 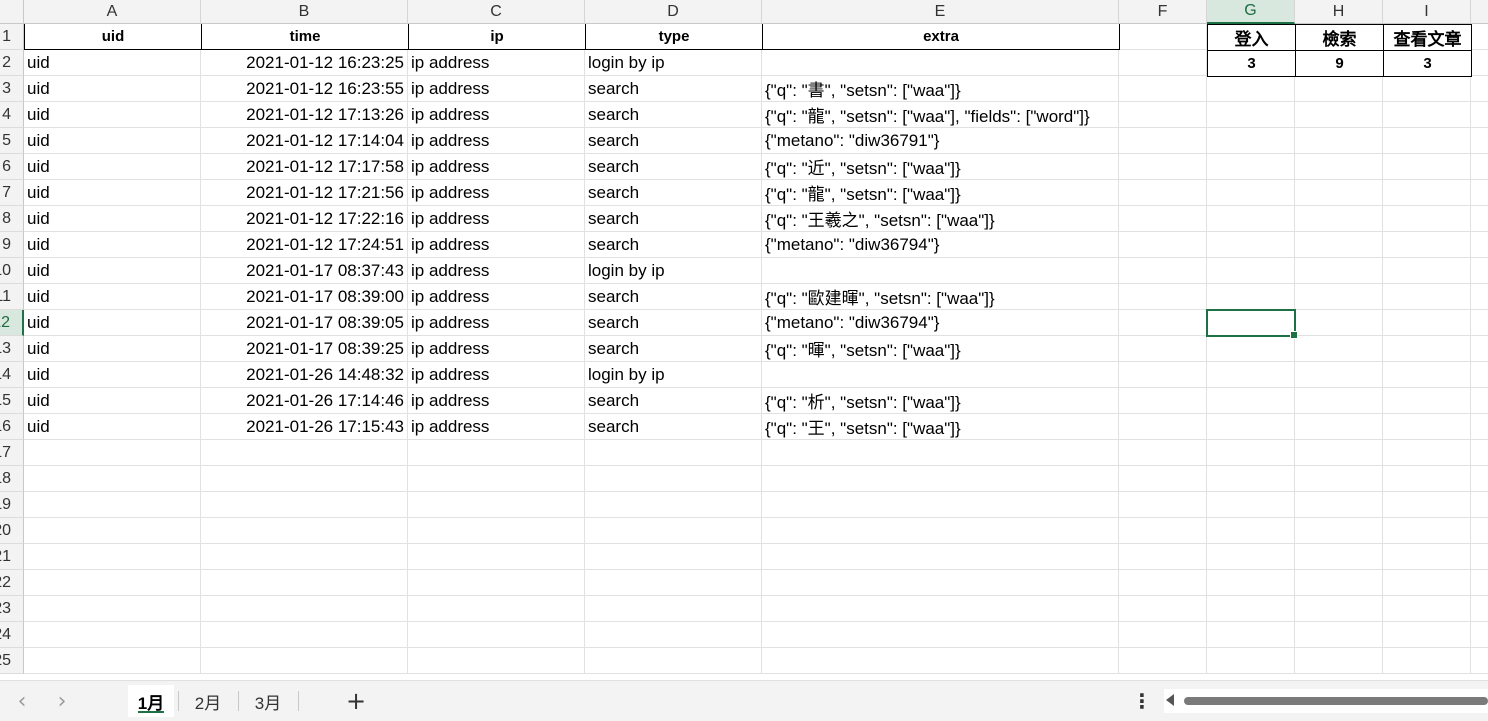 What do you see at coordinates (12, 349) in the screenshot?
I see `row-header: 13` at bounding box center [12, 349].